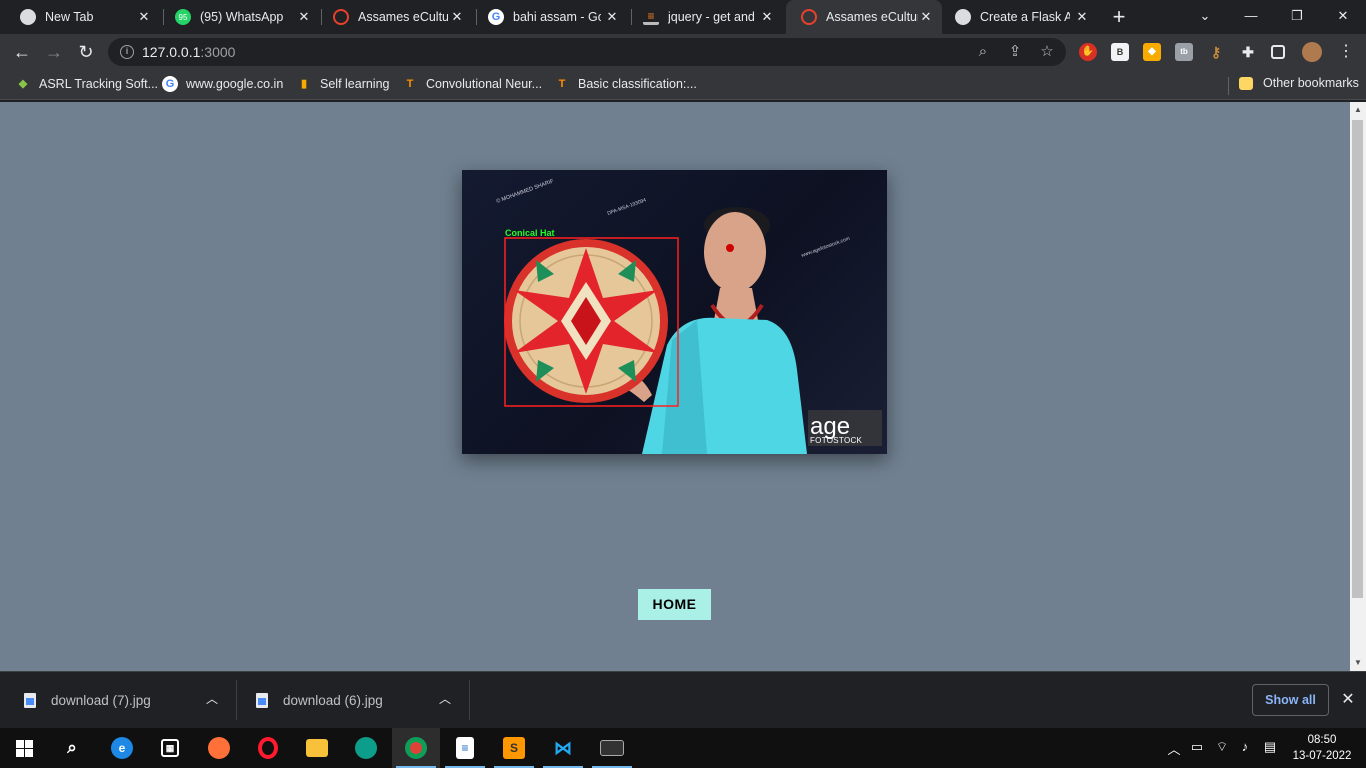  What do you see at coordinates (1120, 52) in the screenshot?
I see `extension-b-icon: B` at bounding box center [1120, 52].